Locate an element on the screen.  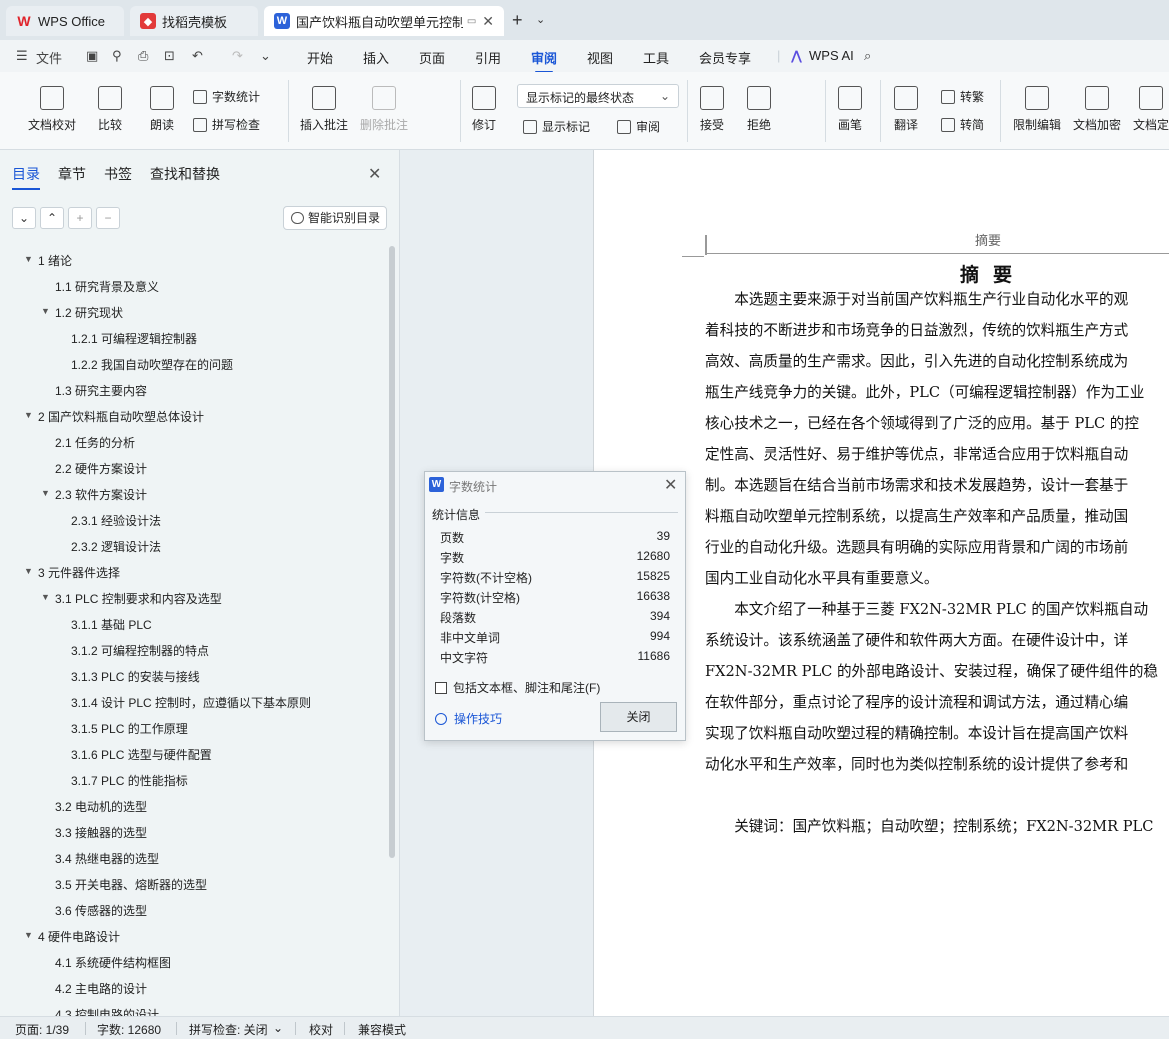
spell-check-button: 拼写检查 is located at coordinates (226, 124).